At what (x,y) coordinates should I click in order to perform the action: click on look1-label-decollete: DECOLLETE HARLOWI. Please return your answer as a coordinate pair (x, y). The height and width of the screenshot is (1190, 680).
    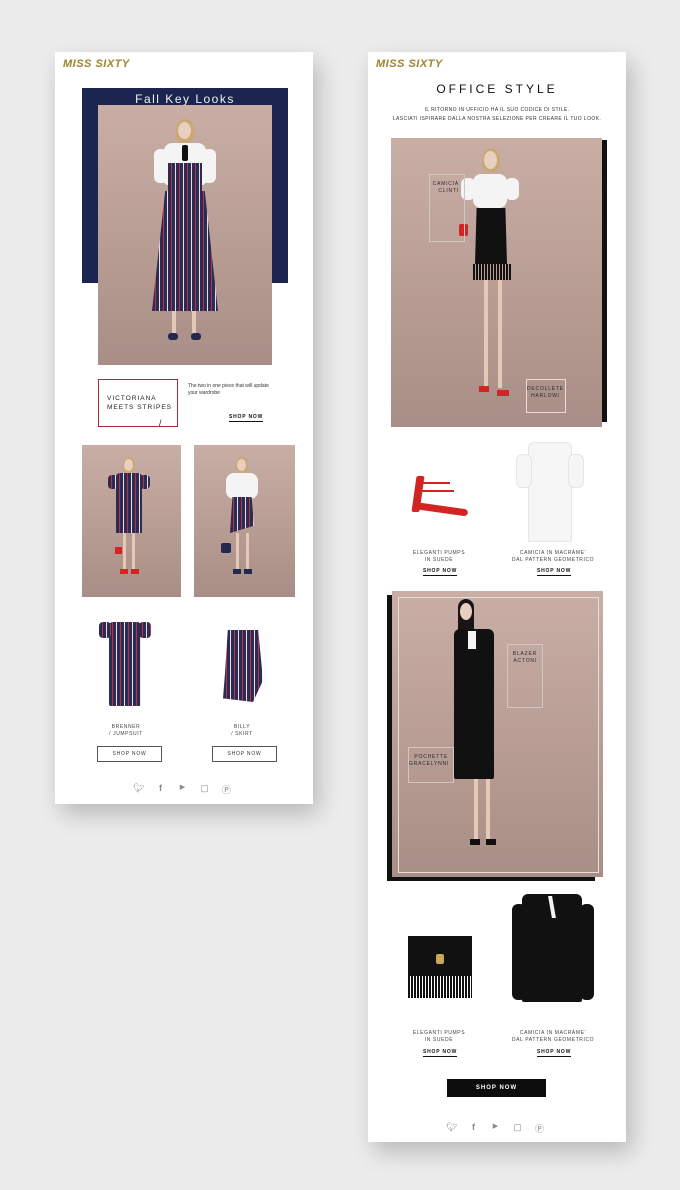
    Looking at the image, I should click on (546, 396).